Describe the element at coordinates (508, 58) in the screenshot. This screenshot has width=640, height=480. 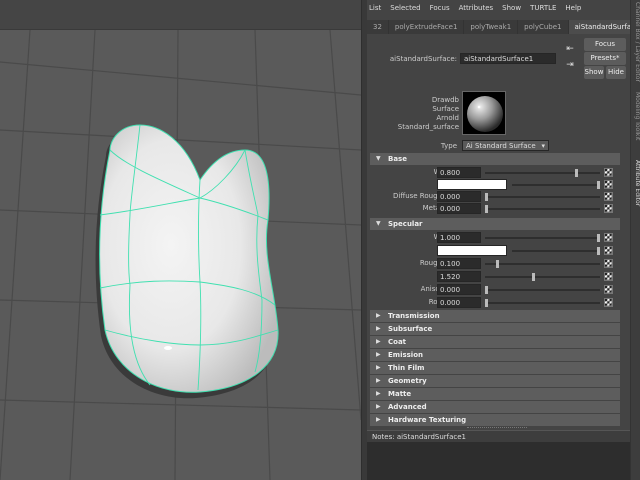
I see `node-name-input: aiStandardSurface1` at that location.